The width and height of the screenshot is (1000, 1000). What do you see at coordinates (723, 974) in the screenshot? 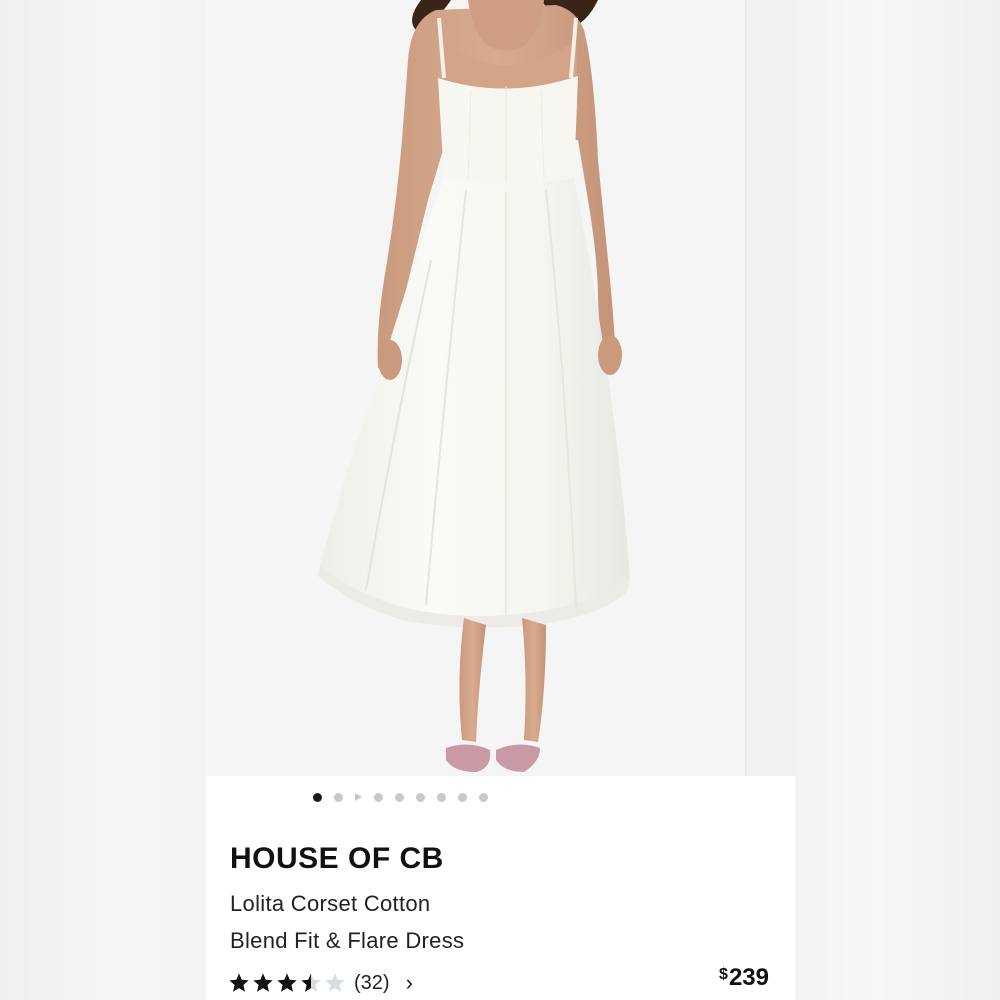
I see `price-currency: $` at bounding box center [723, 974].